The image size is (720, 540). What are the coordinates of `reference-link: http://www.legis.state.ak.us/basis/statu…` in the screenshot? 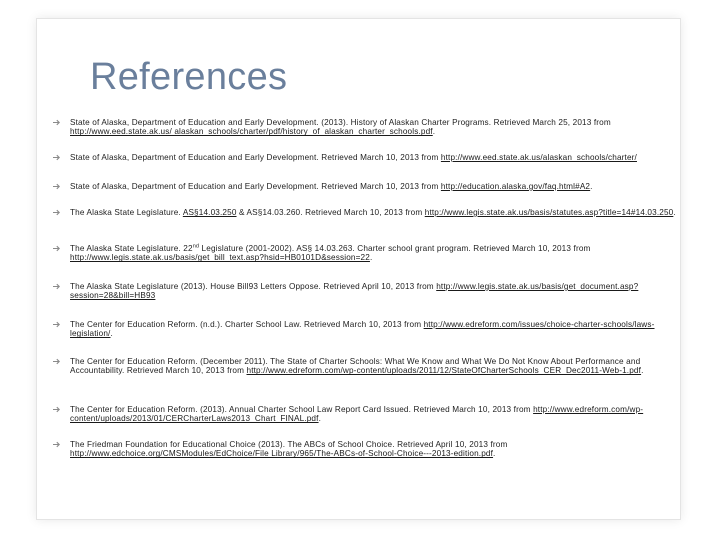 It's located at (549, 212).